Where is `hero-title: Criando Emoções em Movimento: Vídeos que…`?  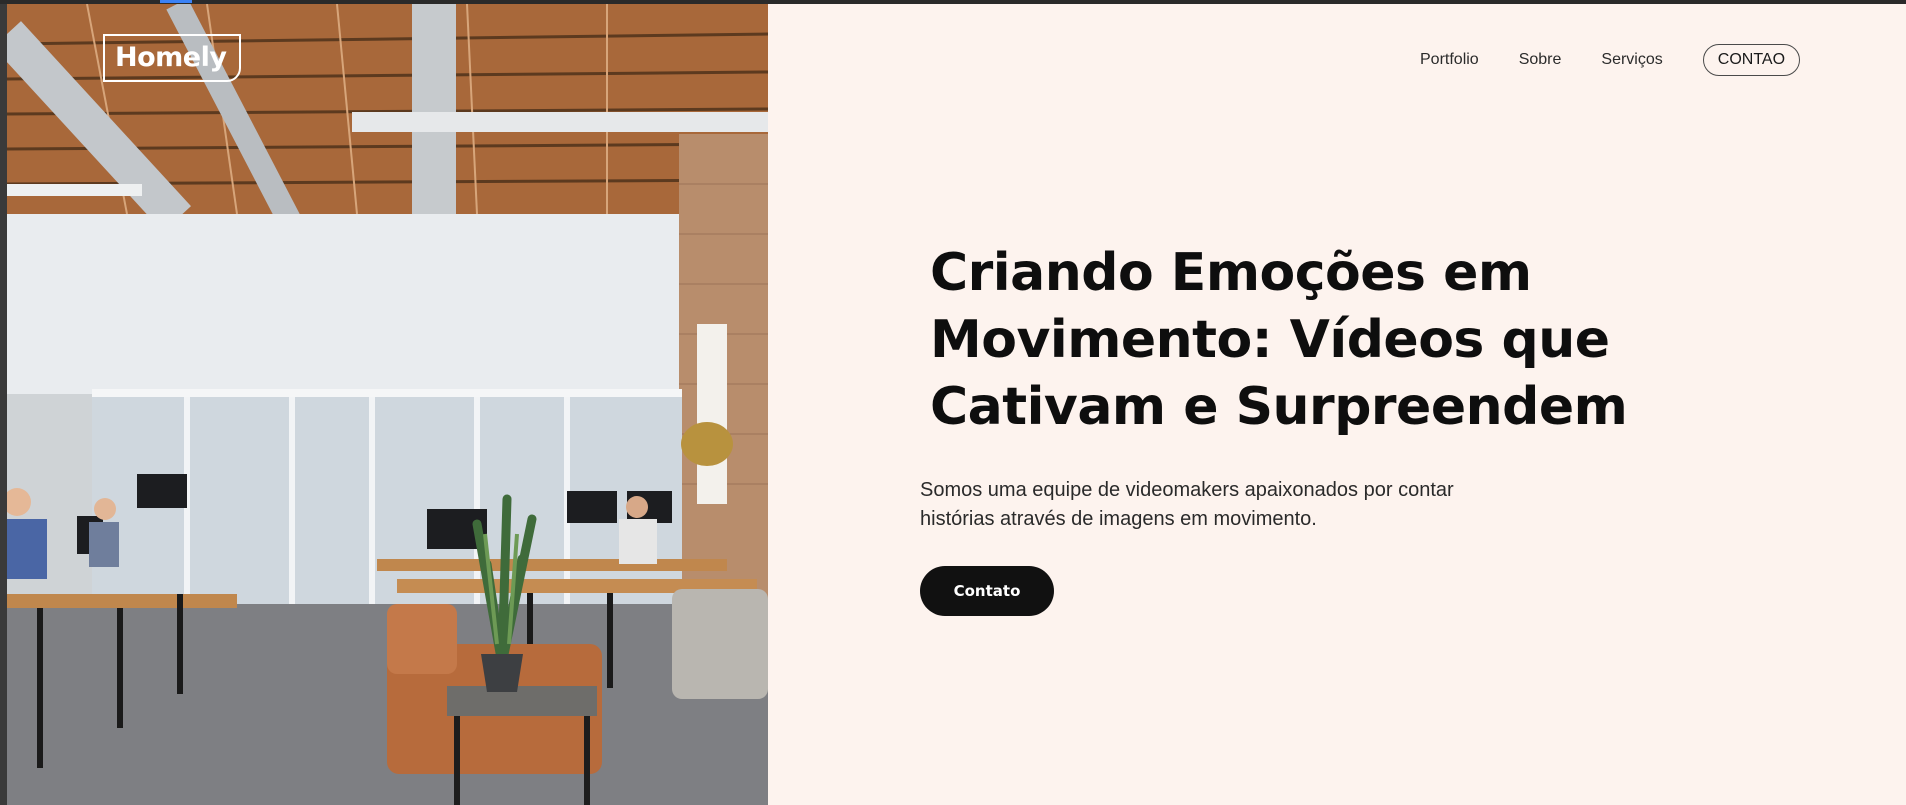
hero-title: Criando Emoções em Movimento: Vídeos que… is located at coordinates (1279, 340).